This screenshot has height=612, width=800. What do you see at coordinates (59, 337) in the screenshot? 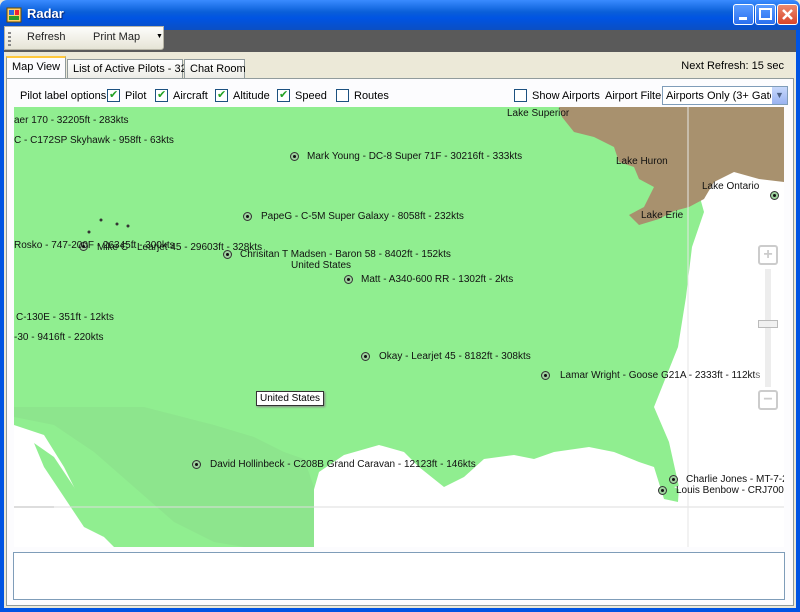
I see `pilot-label: -30 - 9416ft - 220kts` at bounding box center [59, 337].